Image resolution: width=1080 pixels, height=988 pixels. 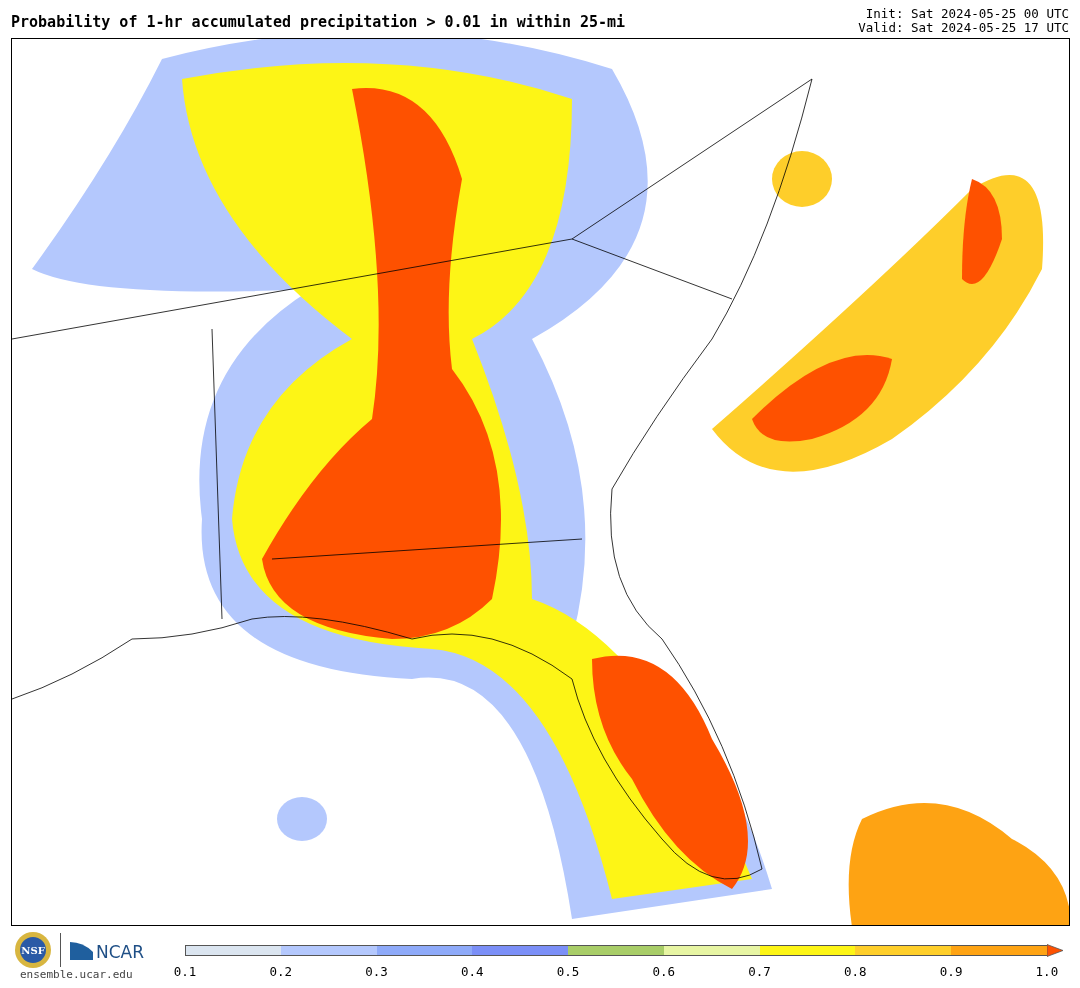 What do you see at coordinates (185, 972) in the screenshot?
I see `legend-tick-label: 0.1` at bounding box center [185, 972].